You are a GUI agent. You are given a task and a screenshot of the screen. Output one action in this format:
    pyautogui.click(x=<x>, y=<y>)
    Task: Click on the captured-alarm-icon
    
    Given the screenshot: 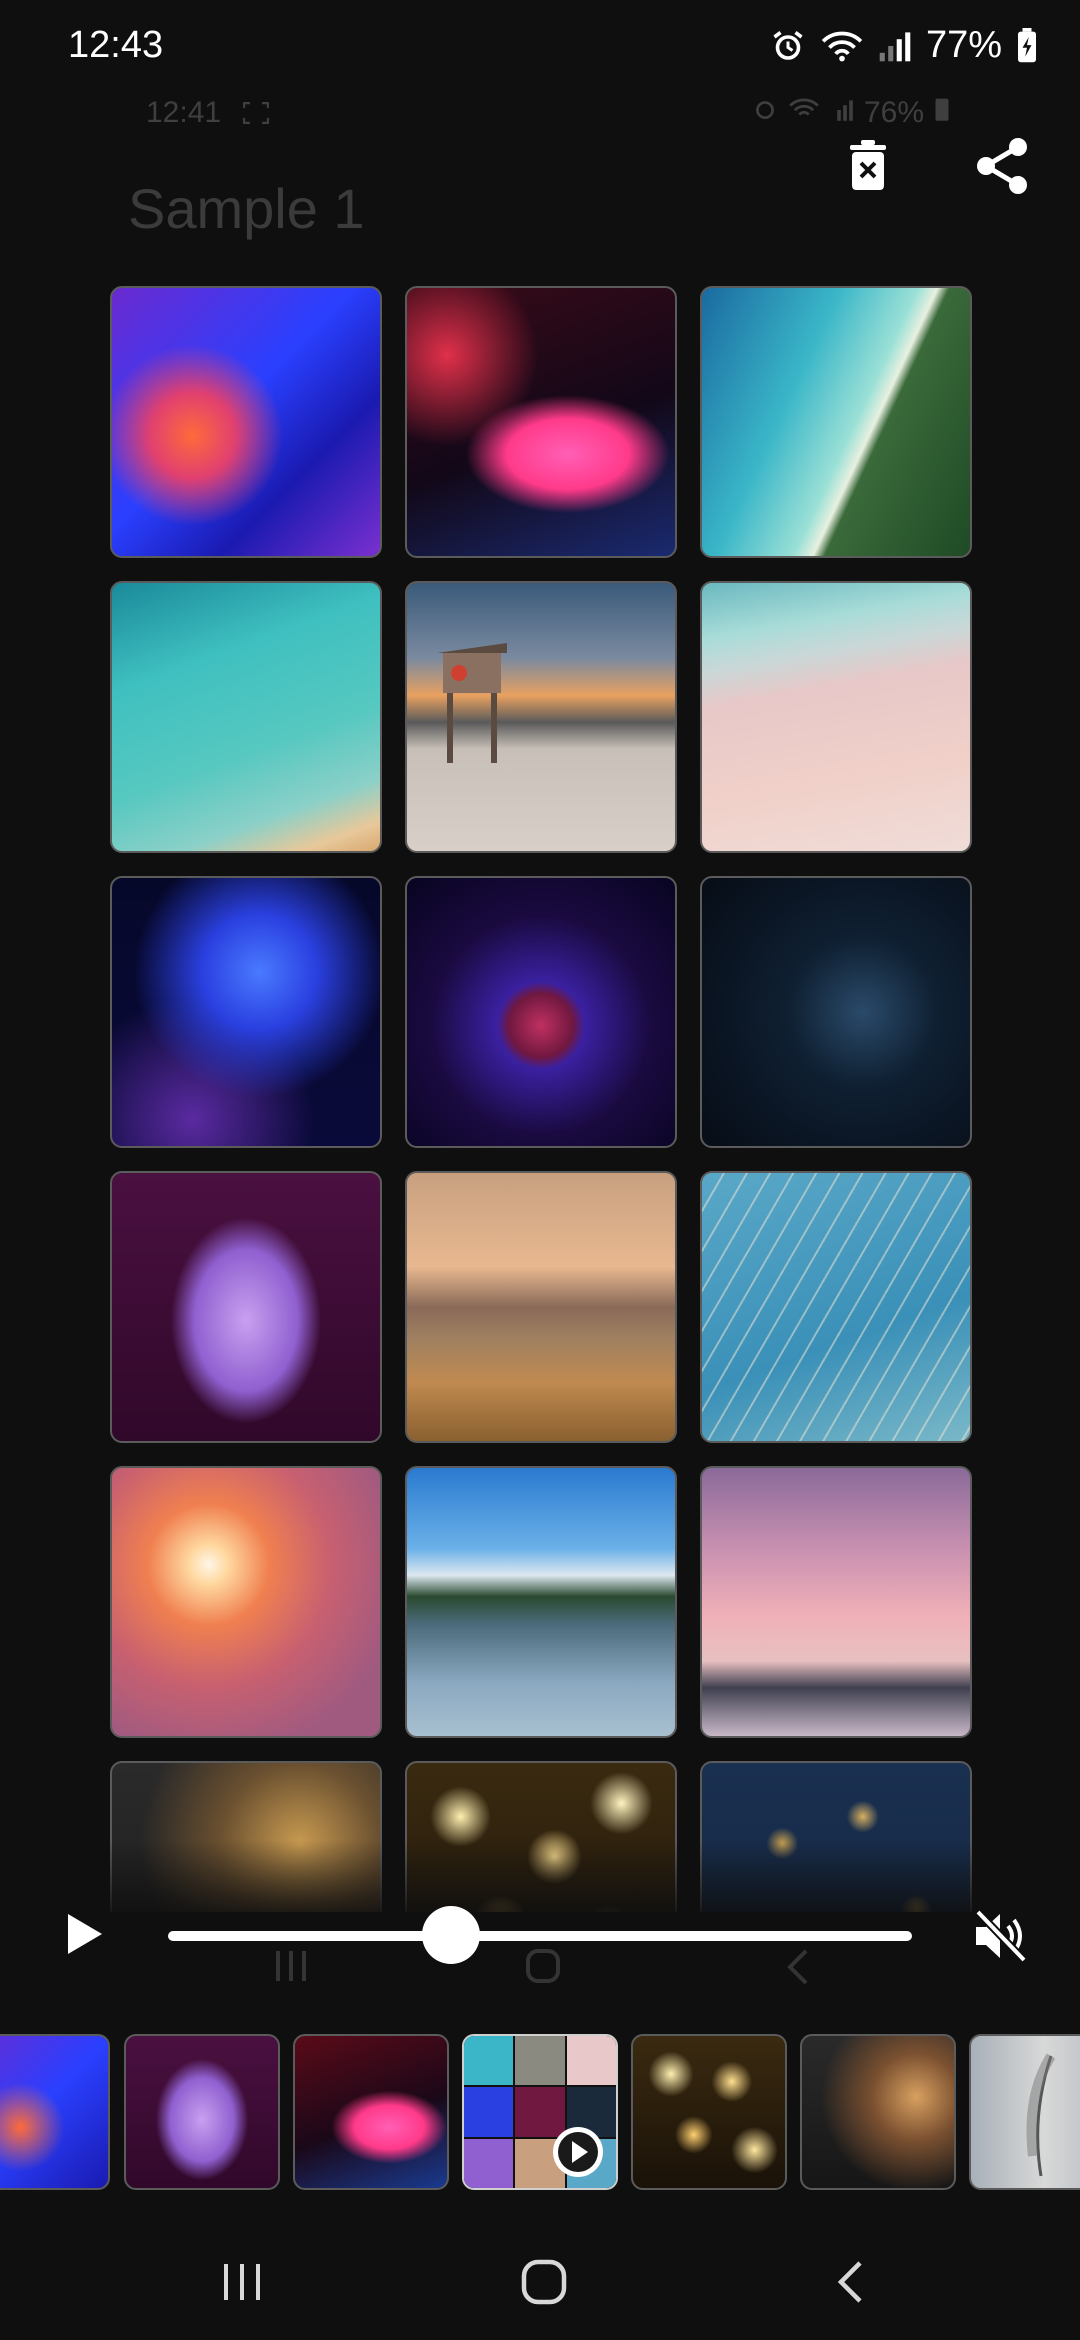 What is the action you would take?
    pyautogui.click(x=765, y=113)
    